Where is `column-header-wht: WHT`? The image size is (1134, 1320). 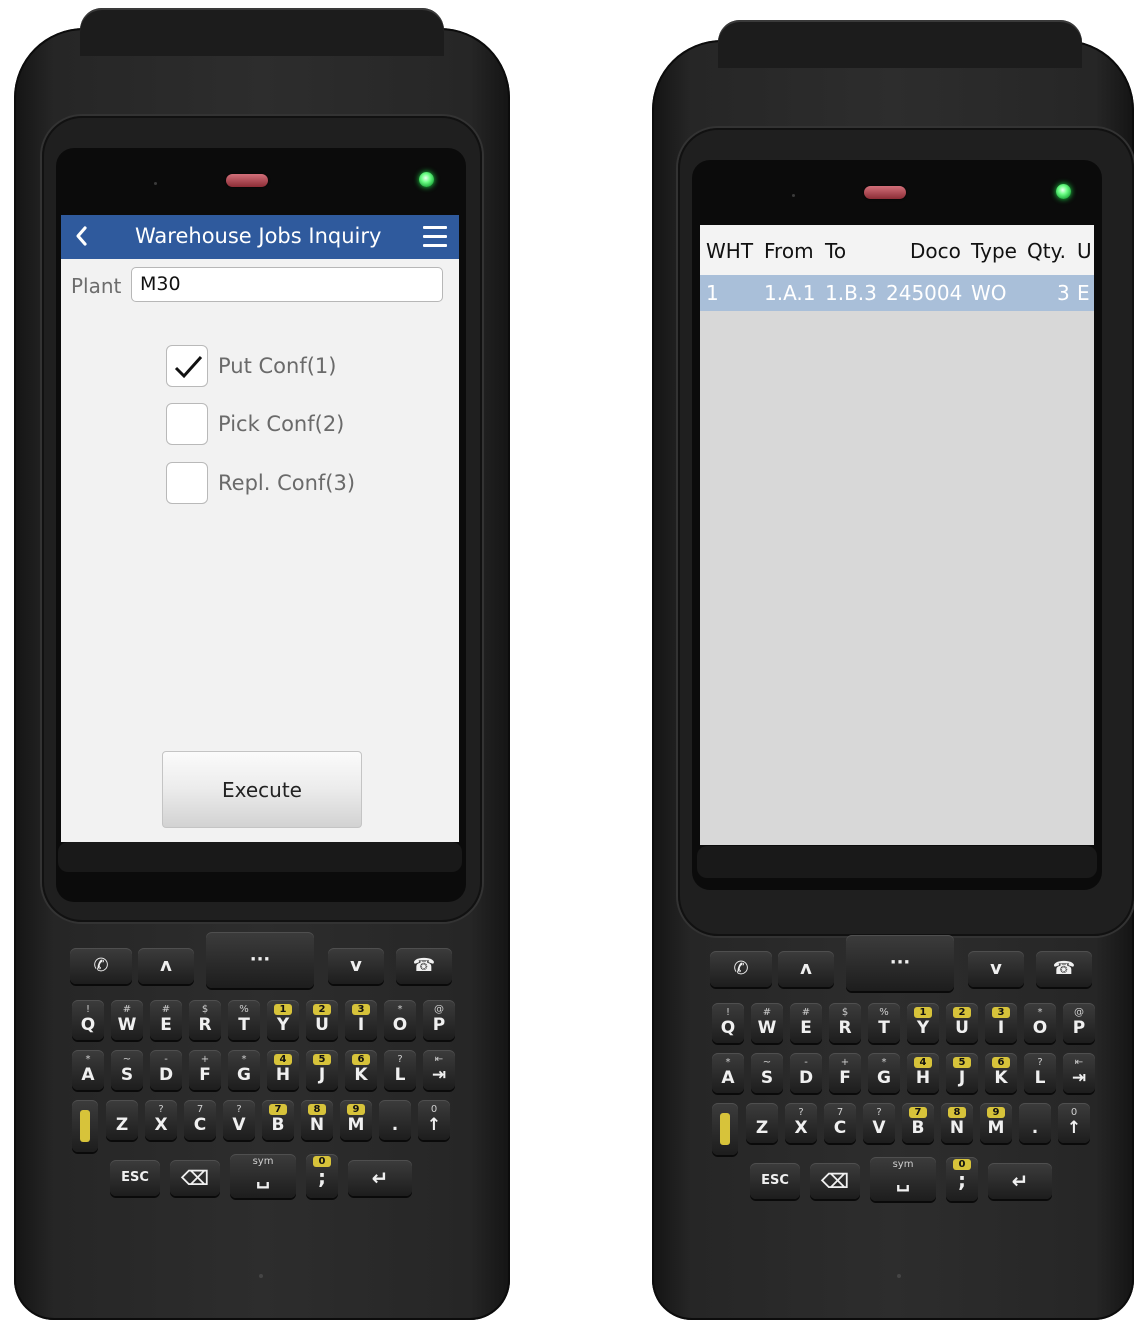
column-header-wht: WHT is located at coordinates (729, 251).